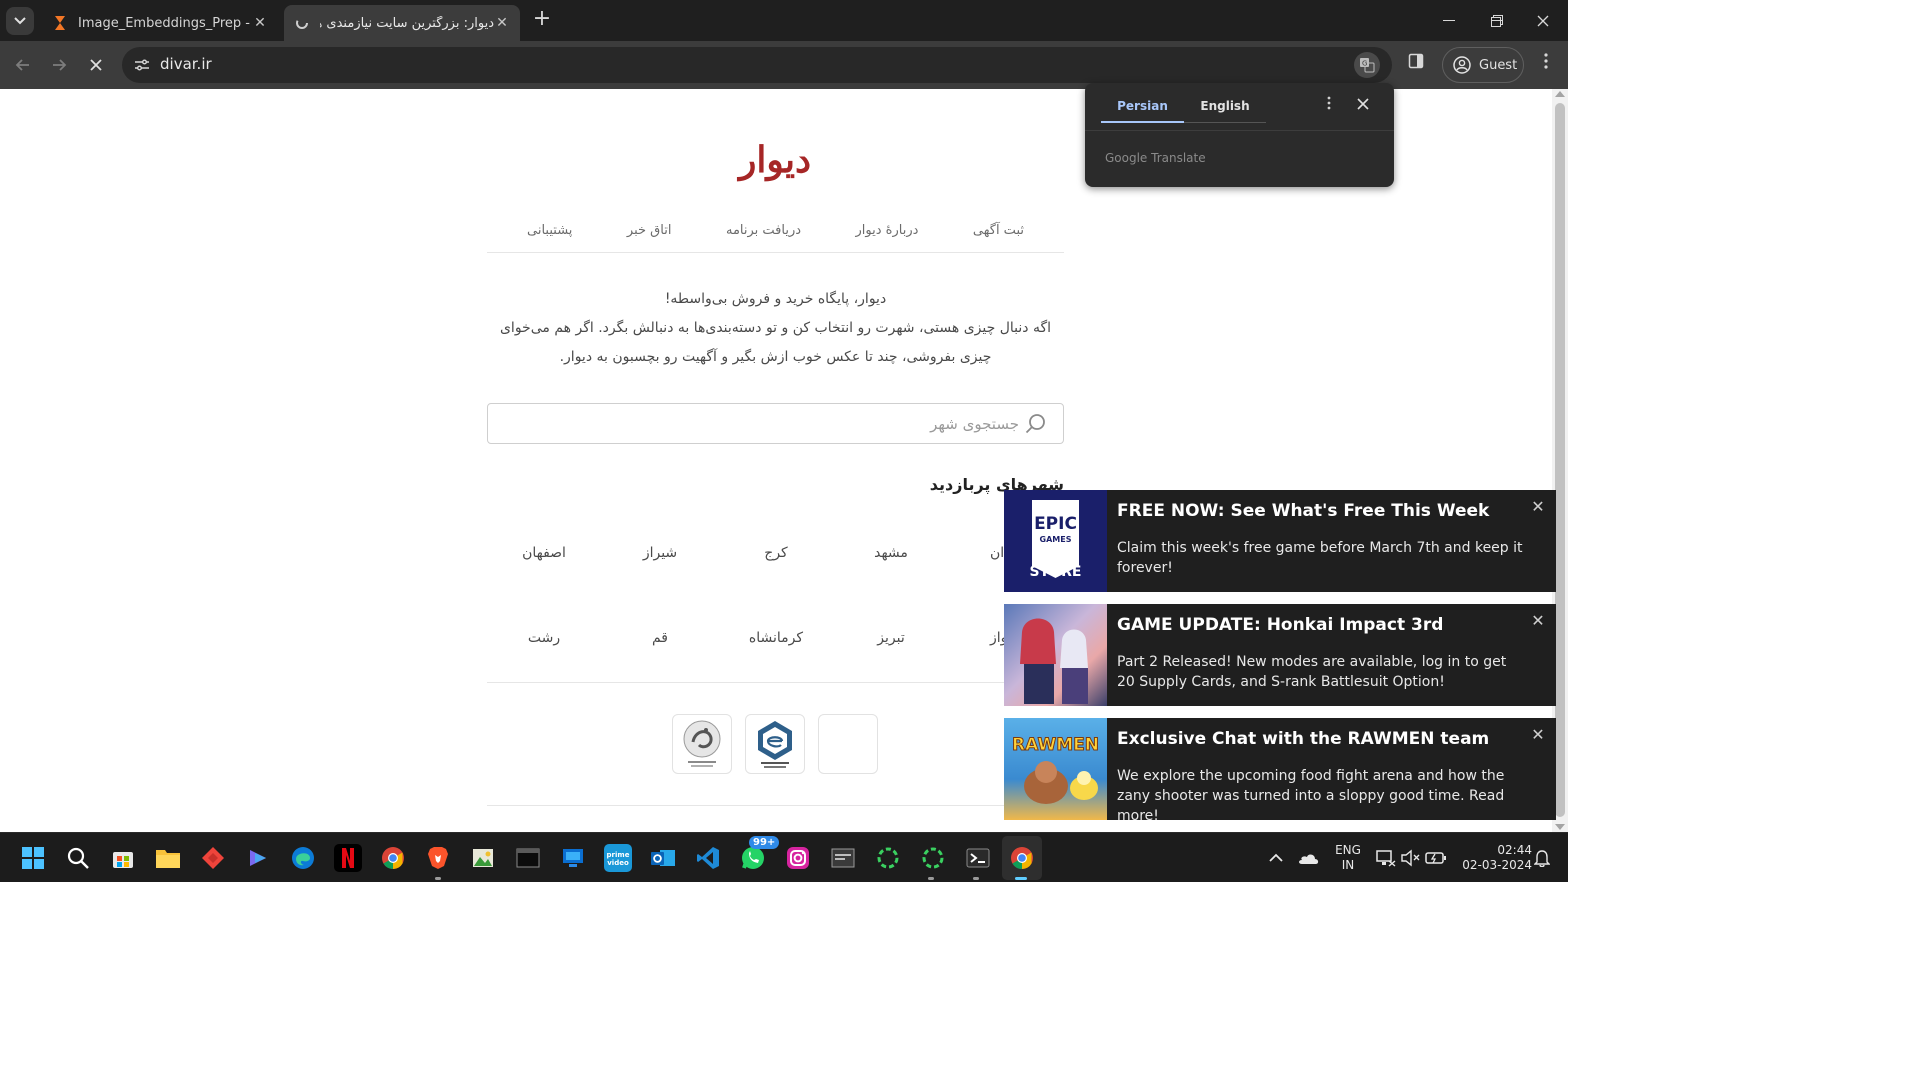  Describe the element at coordinates (848, 744) in the screenshot. I see `trust-badge-placeholder` at that location.